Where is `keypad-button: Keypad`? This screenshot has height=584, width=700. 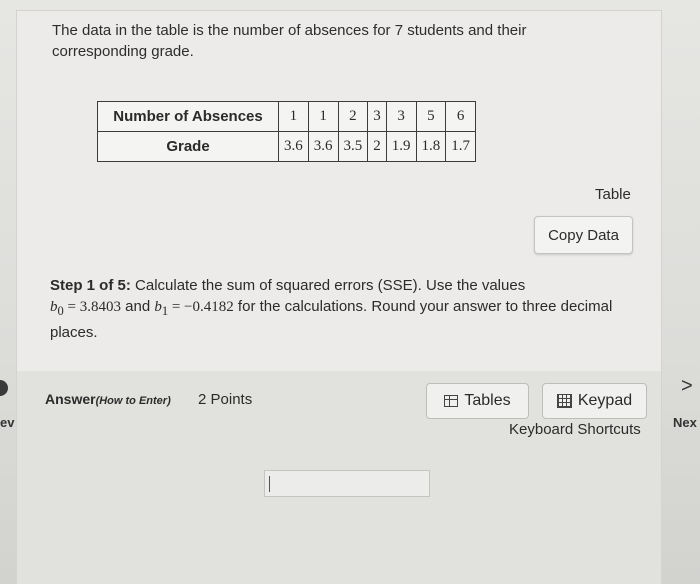
keypad-button: Keypad is located at coordinates (594, 401).